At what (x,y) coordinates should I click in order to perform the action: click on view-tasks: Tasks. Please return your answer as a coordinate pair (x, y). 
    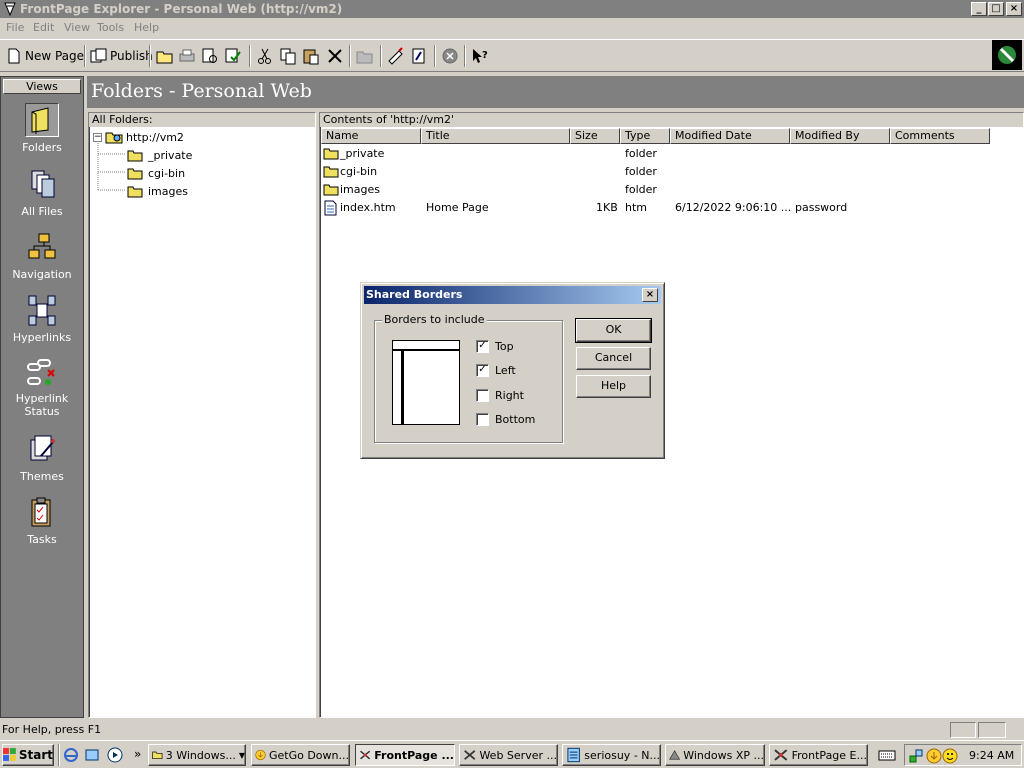
    Looking at the image, I should click on (42, 520).